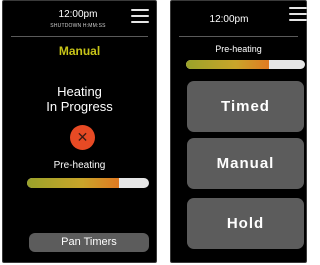  I want to click on hold-button: Hold, so click(245, 223).